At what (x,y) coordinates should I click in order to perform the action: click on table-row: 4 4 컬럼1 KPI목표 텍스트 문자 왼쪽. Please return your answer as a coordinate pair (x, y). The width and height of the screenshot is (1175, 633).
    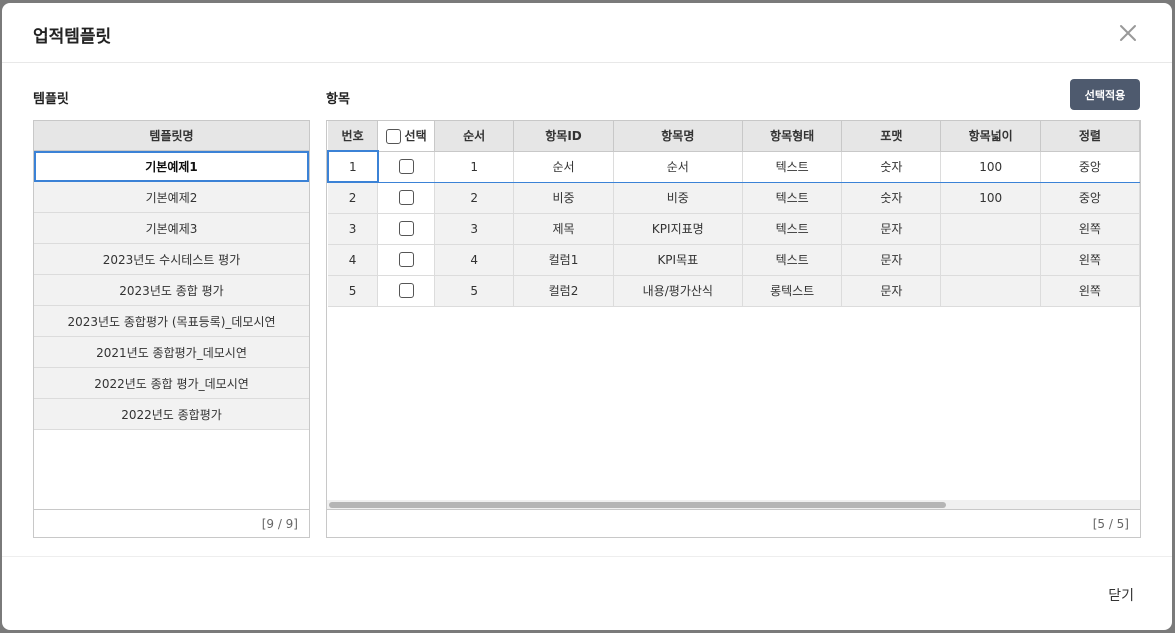
    Looking at the image, I should click on (734, 260).